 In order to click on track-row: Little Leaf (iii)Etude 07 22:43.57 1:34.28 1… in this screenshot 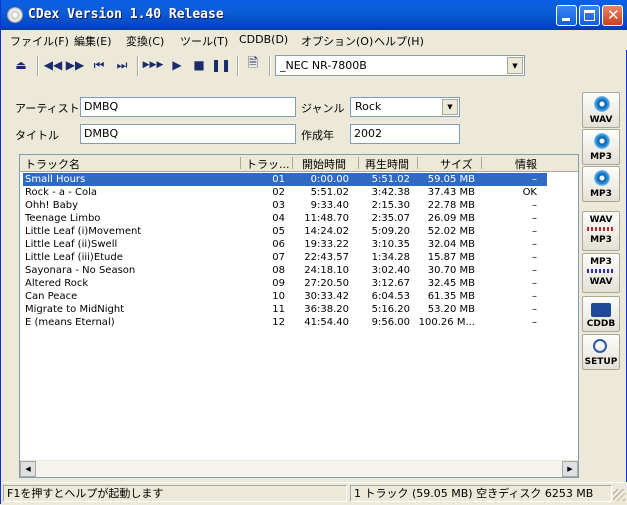, I will do `click(285, 257)`.